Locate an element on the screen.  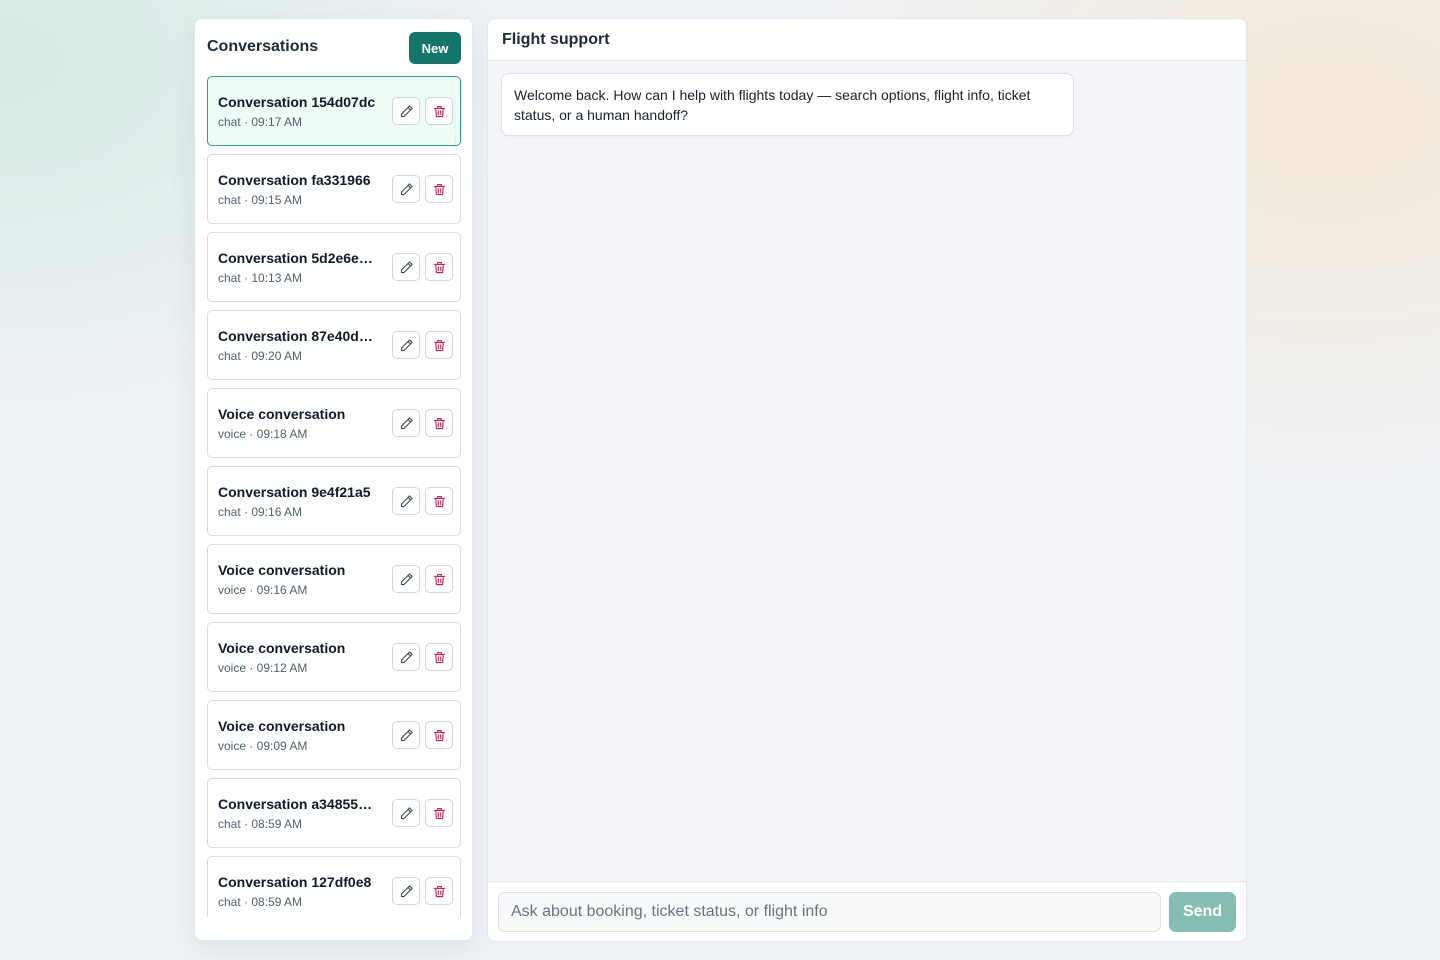
conversation-item: Conversation a34855… chat · 08:59 AM is located at coordinates (334, 813).